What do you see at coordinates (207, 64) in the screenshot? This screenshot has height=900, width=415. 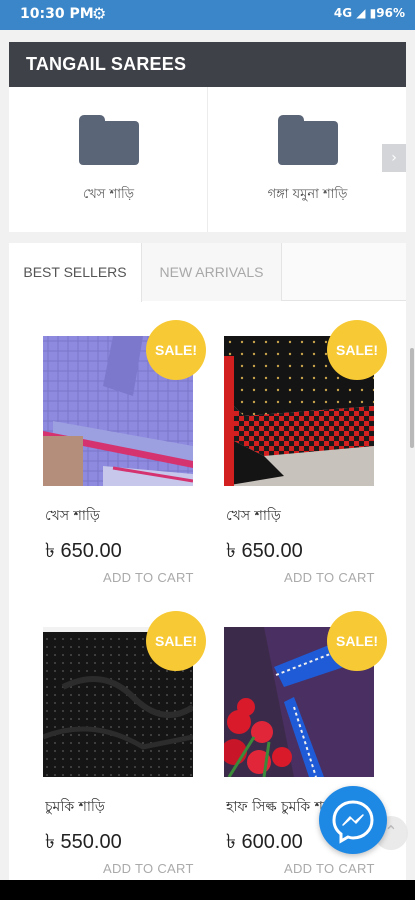 I see `category-title: TANGAIL SAREES` at bounding box center [207, 64].